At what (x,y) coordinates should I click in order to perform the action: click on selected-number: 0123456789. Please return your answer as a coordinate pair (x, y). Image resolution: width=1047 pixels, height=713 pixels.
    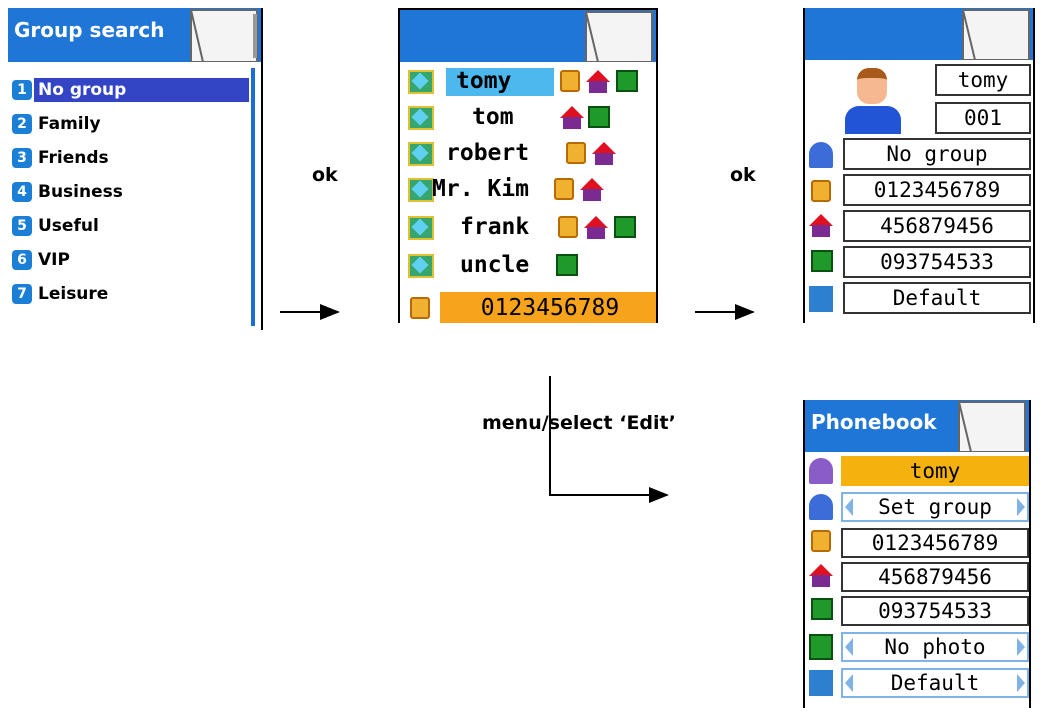
    Looking at the image, I should click on (548, 307).